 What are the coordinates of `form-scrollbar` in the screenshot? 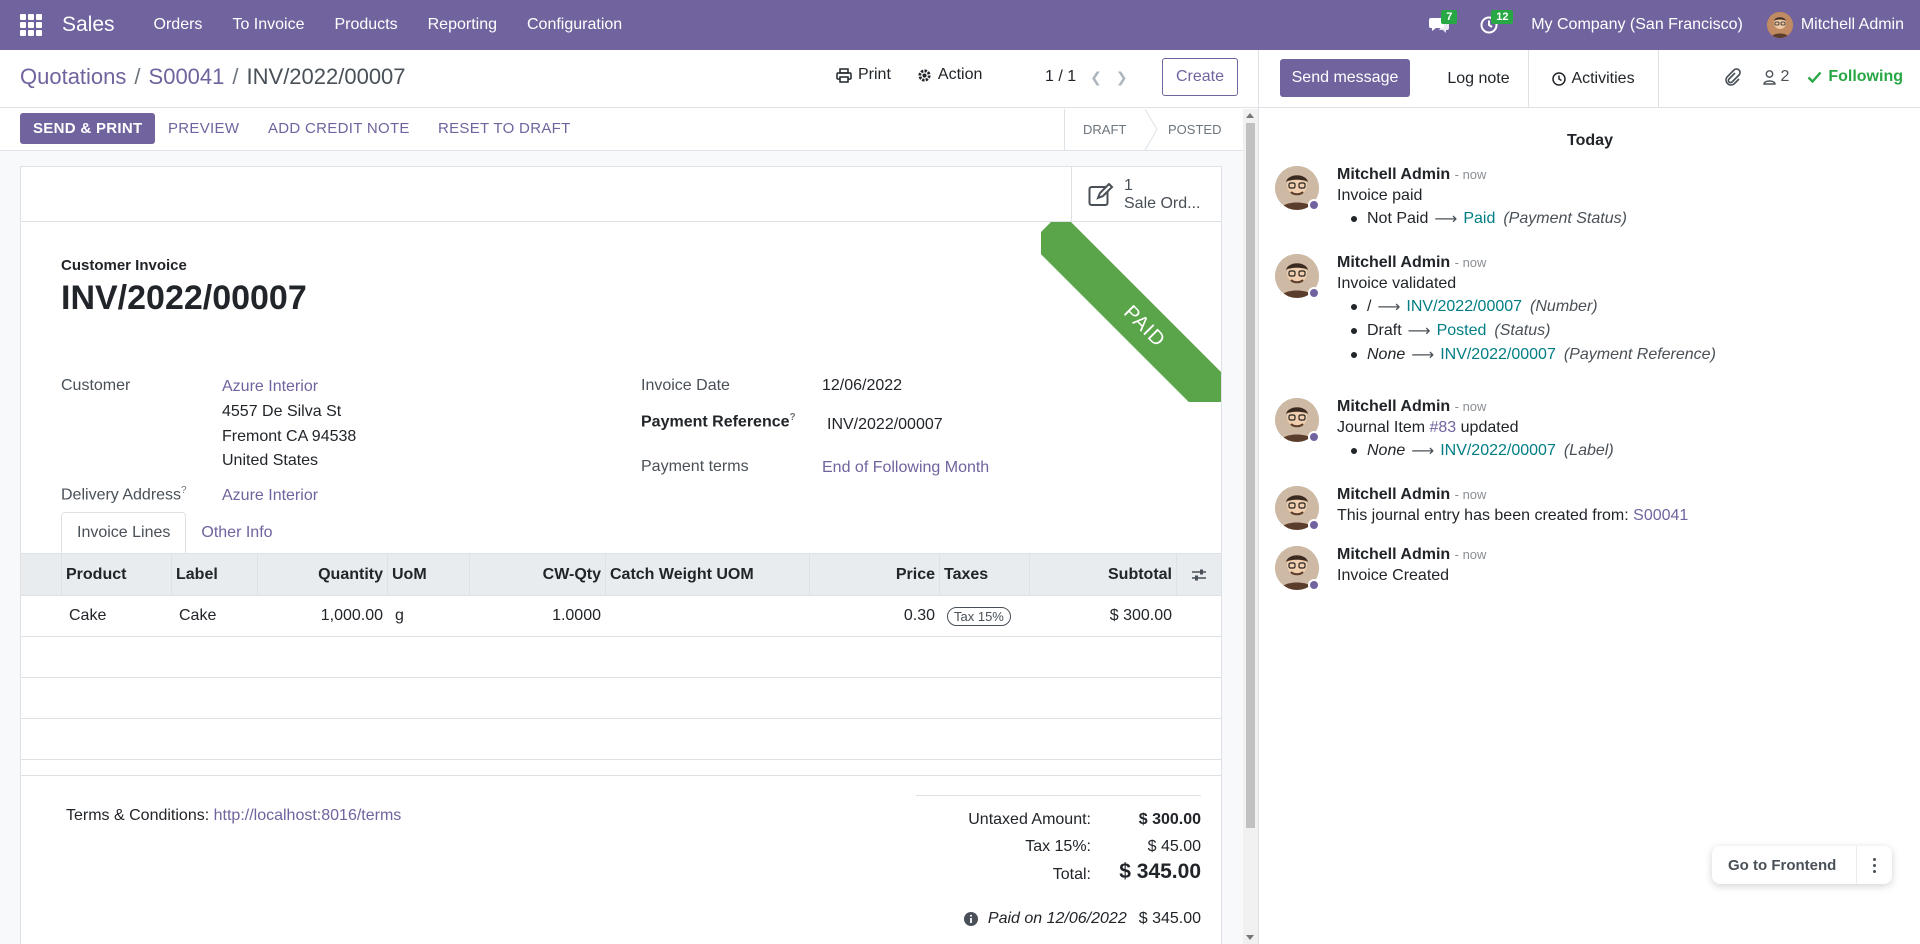 It's located at (1250, 526).